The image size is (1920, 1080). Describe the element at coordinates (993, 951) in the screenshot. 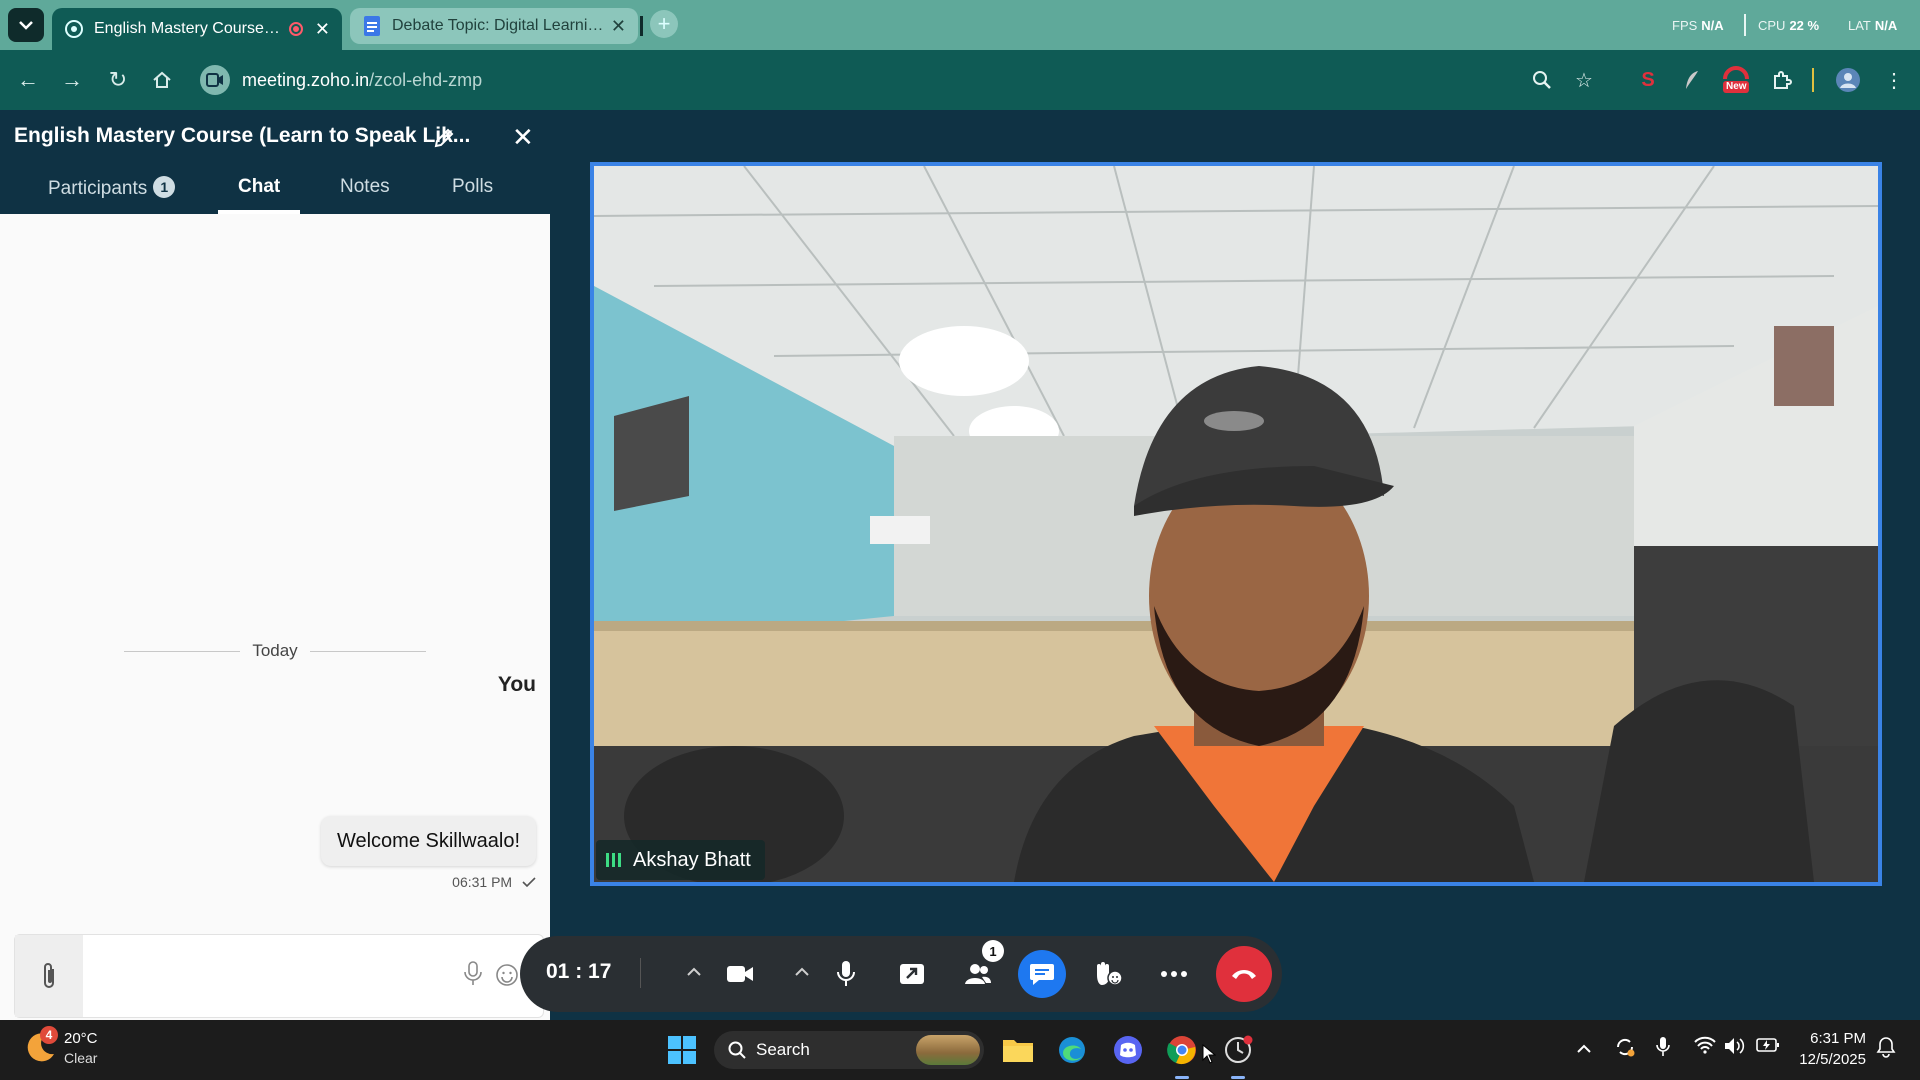

I see `participants-count-badge: 1` at that location.